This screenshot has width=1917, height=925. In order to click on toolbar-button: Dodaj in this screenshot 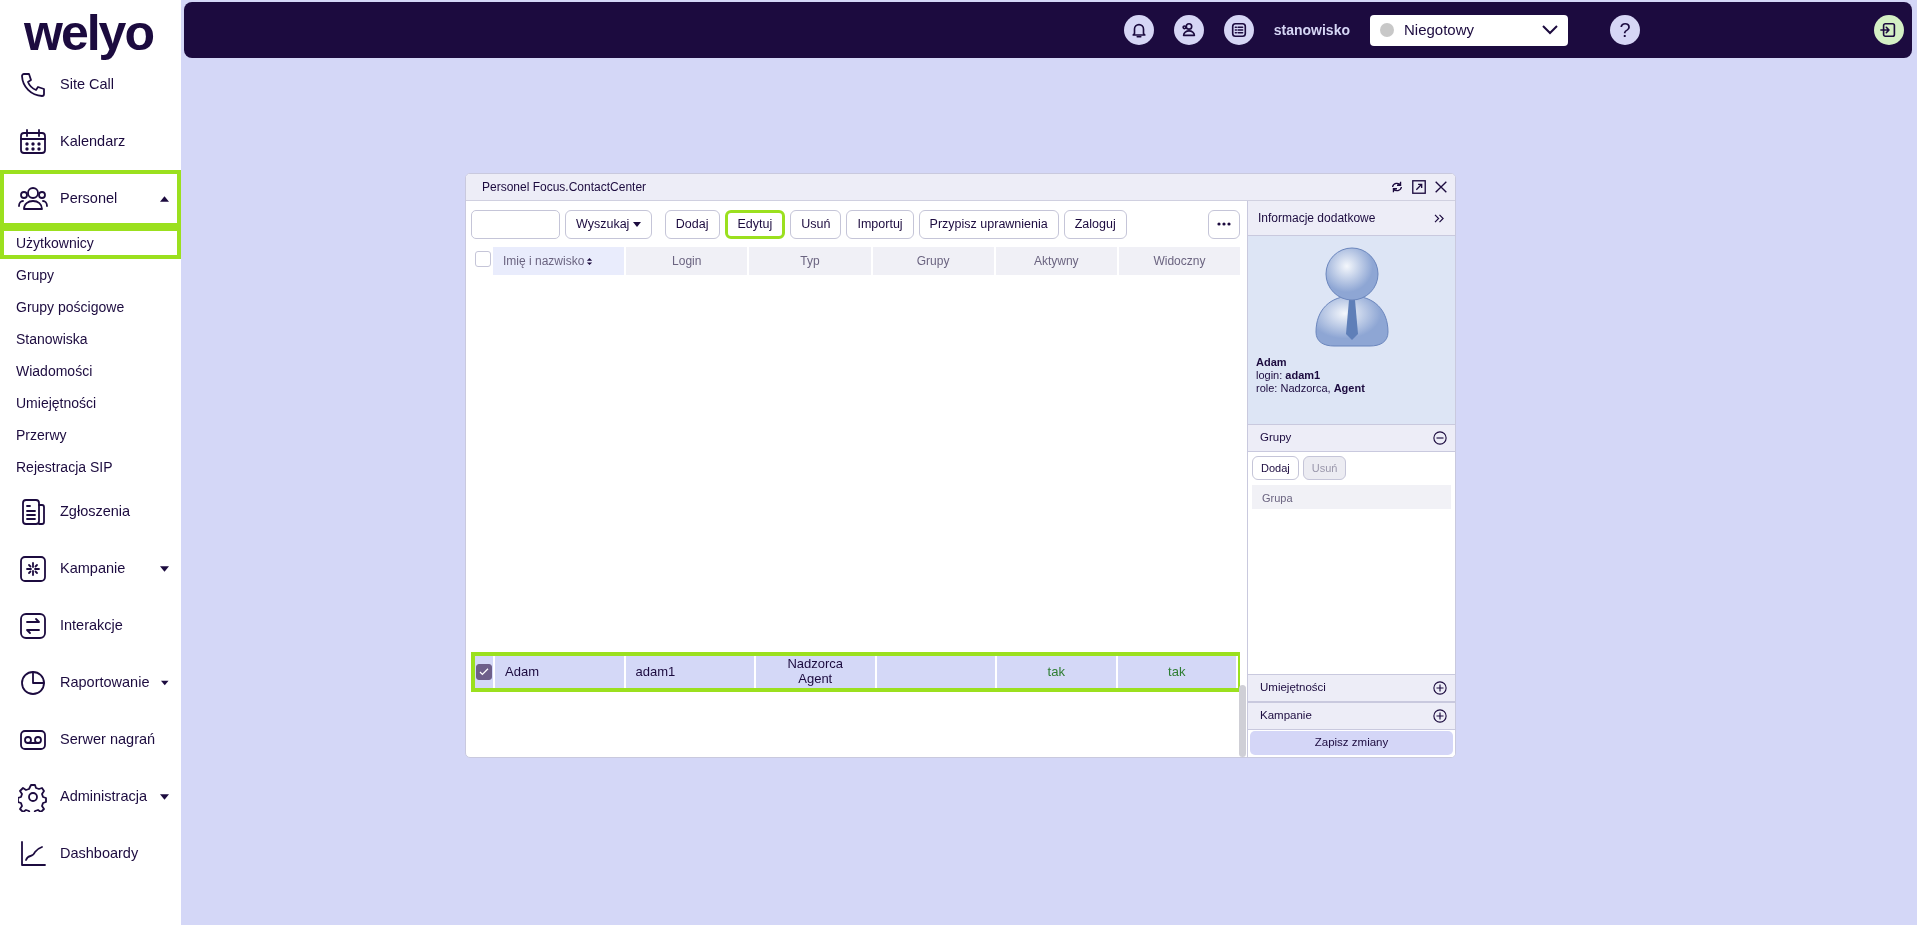, I will do `click(692, 224)`.